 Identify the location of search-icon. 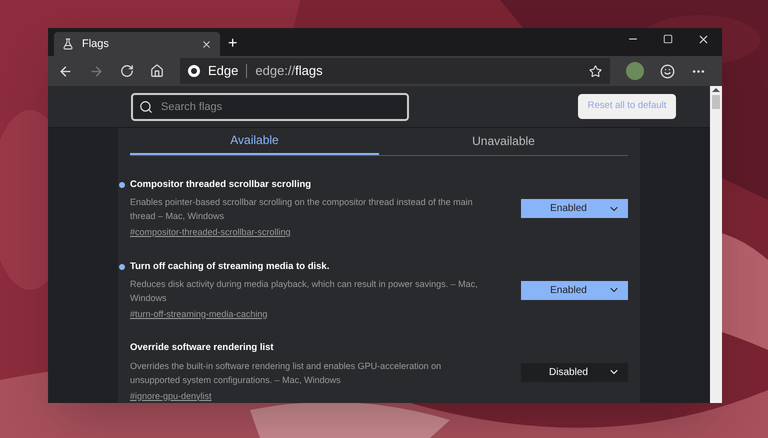
(146, 107).